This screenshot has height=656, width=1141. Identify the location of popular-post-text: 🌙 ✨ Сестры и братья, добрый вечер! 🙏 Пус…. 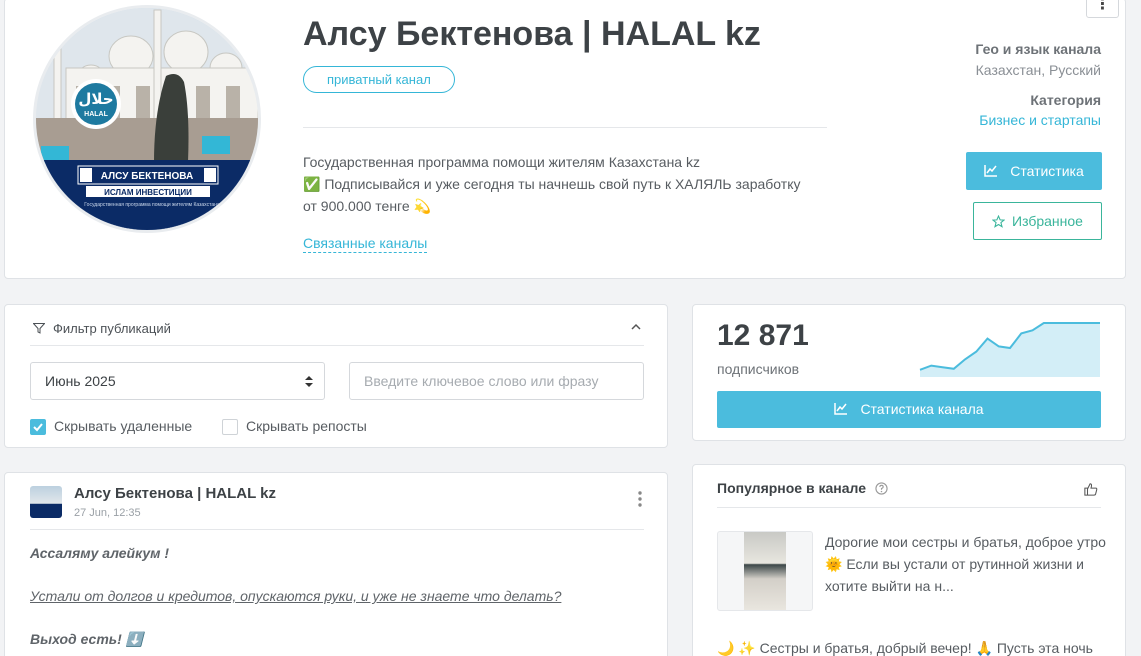
(917, 646).